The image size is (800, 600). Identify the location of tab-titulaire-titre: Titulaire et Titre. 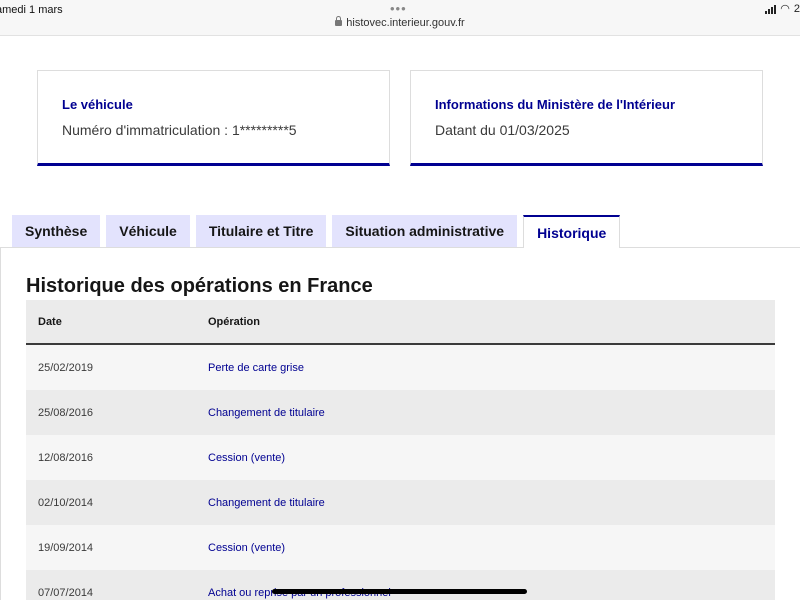
(261, 231).